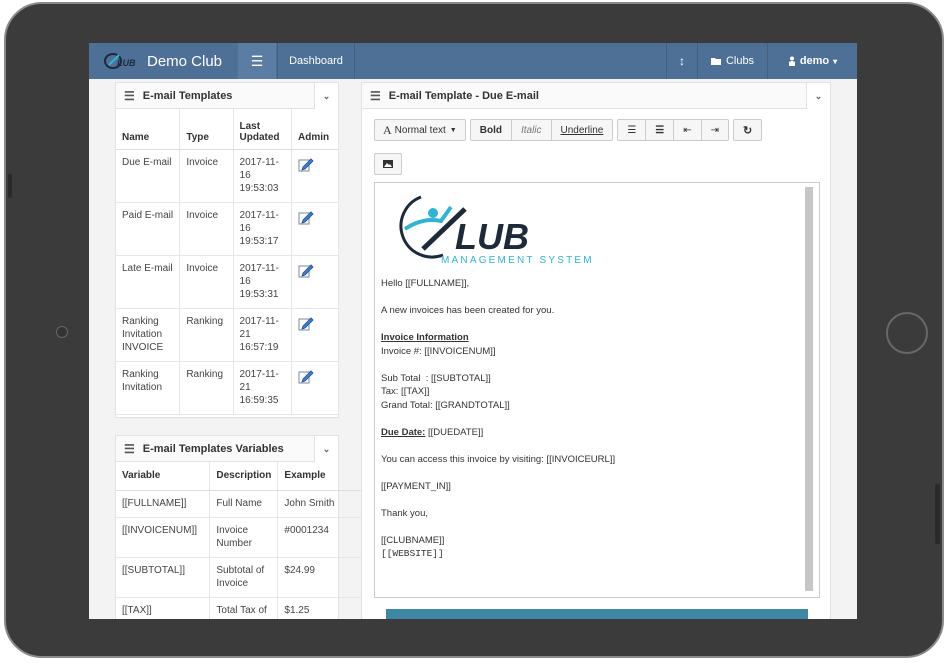 Image resolution: width=950 pixels, height=663 pixels. I want to click on normal-text-dropdown: A Normal text ▼, so click(420, 130).